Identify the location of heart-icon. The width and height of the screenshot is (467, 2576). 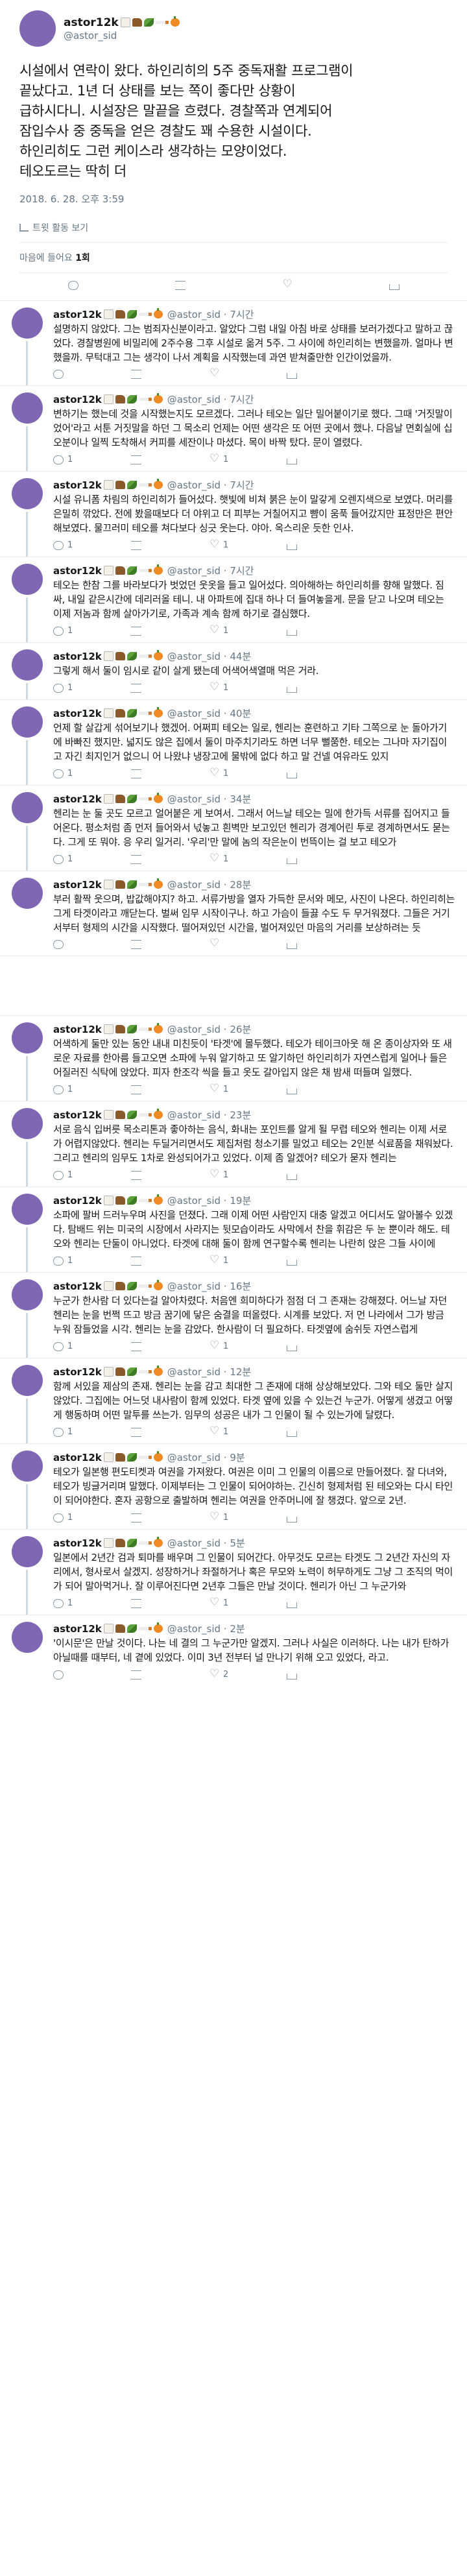
(288, 284).